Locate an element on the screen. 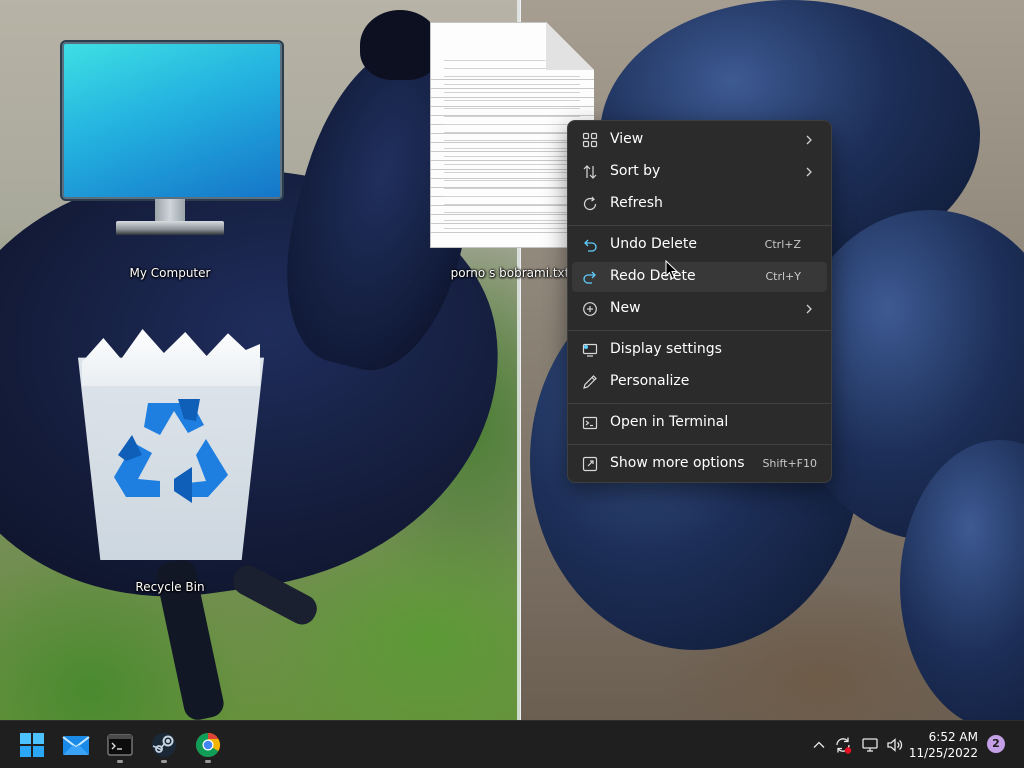 The height and width of the screenshot is (768, 1024). start-icon is located at coordinates (32, 745).